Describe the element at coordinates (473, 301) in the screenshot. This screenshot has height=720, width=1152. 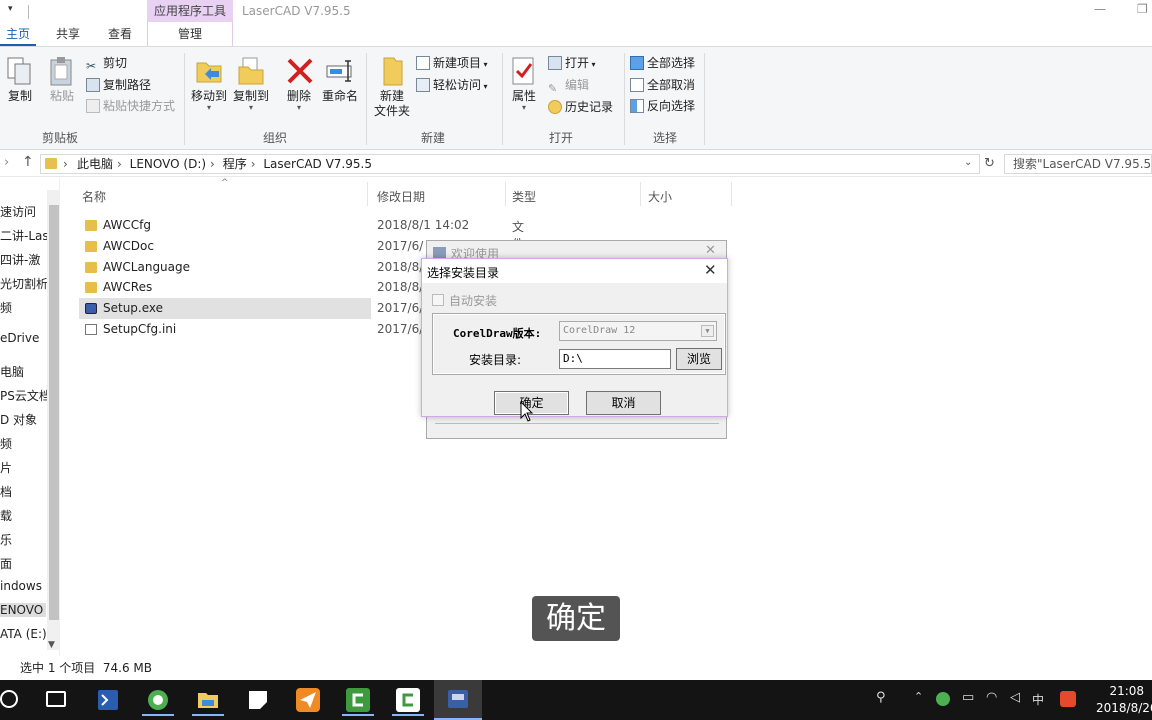
I see `auto-install-label: 自动安装` at that location.